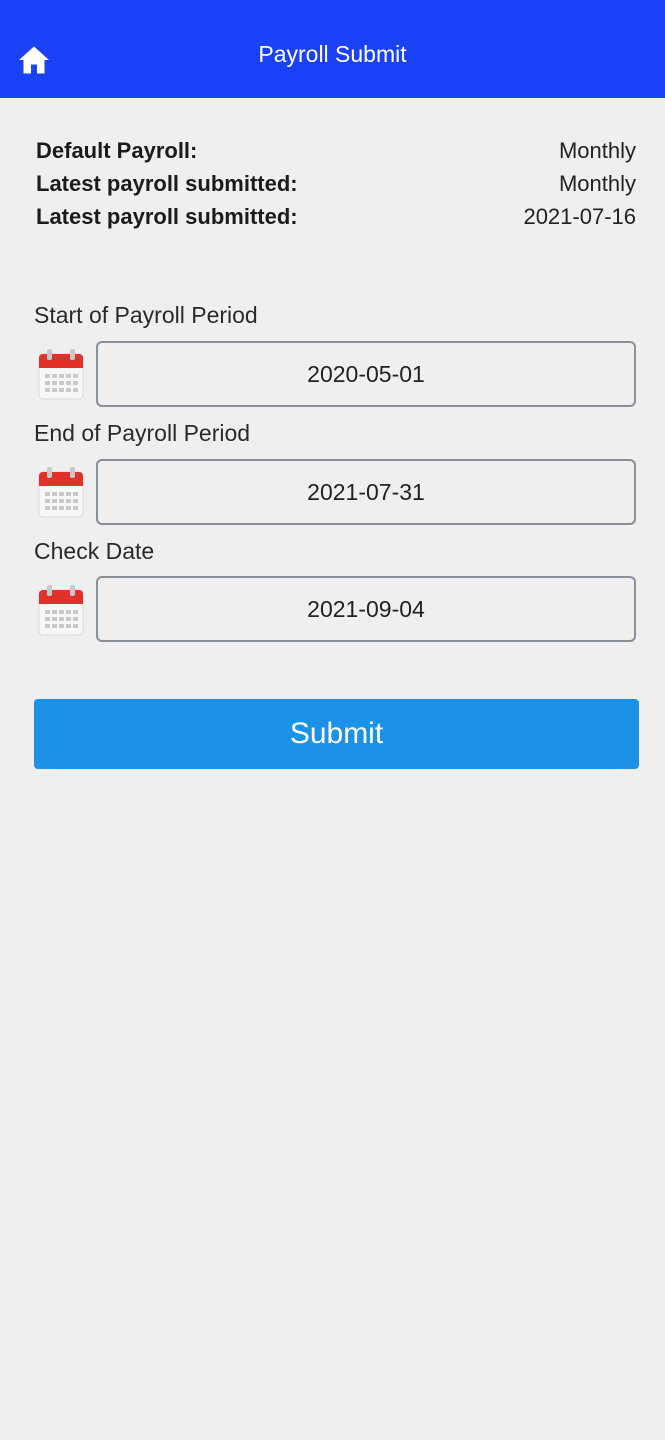 This screenshot has height=1440, width=665. What do you see at coordinates (94, 551) in the screenshot?
I see `check-date-label: Check Date` at bounding box center [94, 551].